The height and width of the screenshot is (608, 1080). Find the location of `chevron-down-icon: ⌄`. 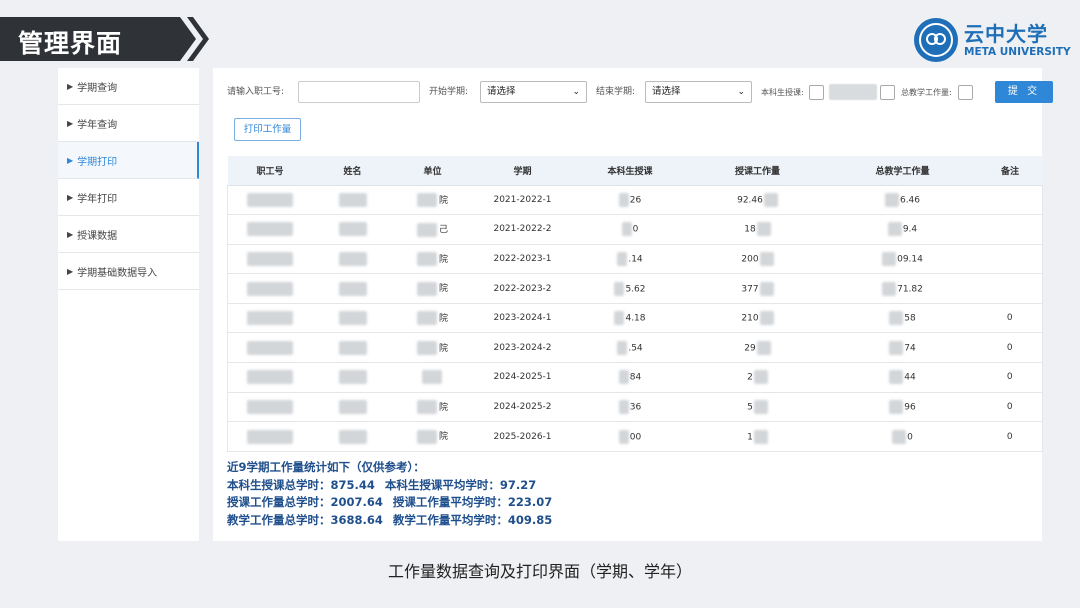

chevron-down-icon: ⌄ is located at coordinates (576, 92).